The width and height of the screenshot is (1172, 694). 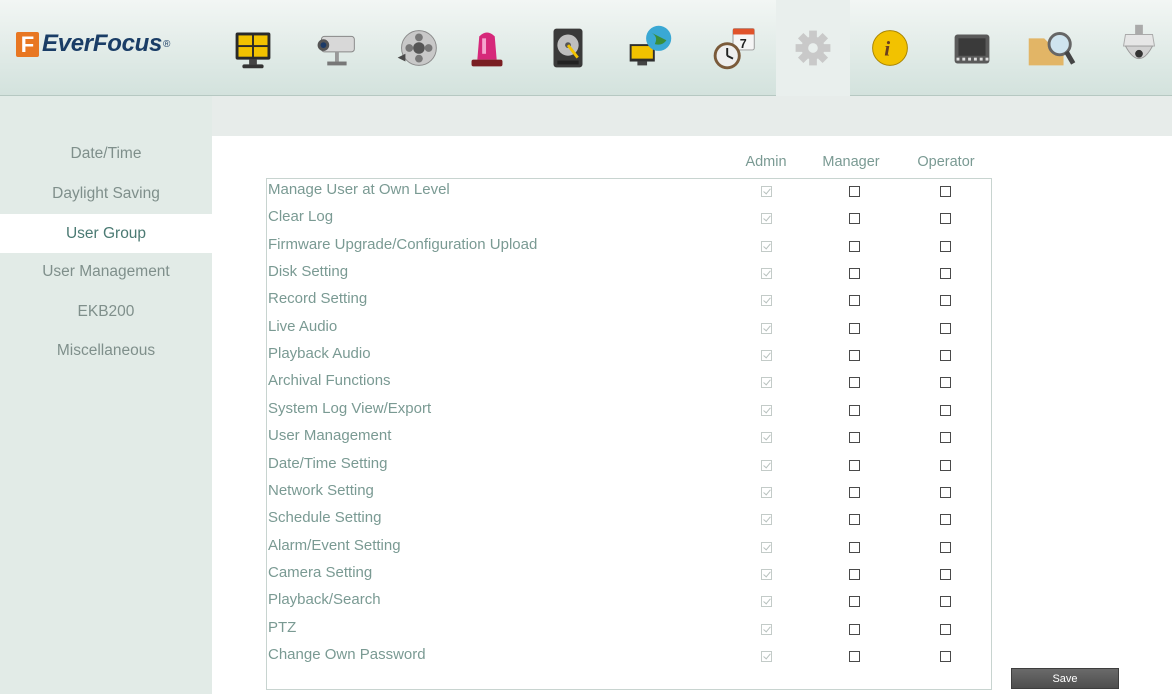 What do you see at coordinates (308, 271) in the screenshot?
I see `permission-label: Disk Setting` at bounding box center [308, 271].